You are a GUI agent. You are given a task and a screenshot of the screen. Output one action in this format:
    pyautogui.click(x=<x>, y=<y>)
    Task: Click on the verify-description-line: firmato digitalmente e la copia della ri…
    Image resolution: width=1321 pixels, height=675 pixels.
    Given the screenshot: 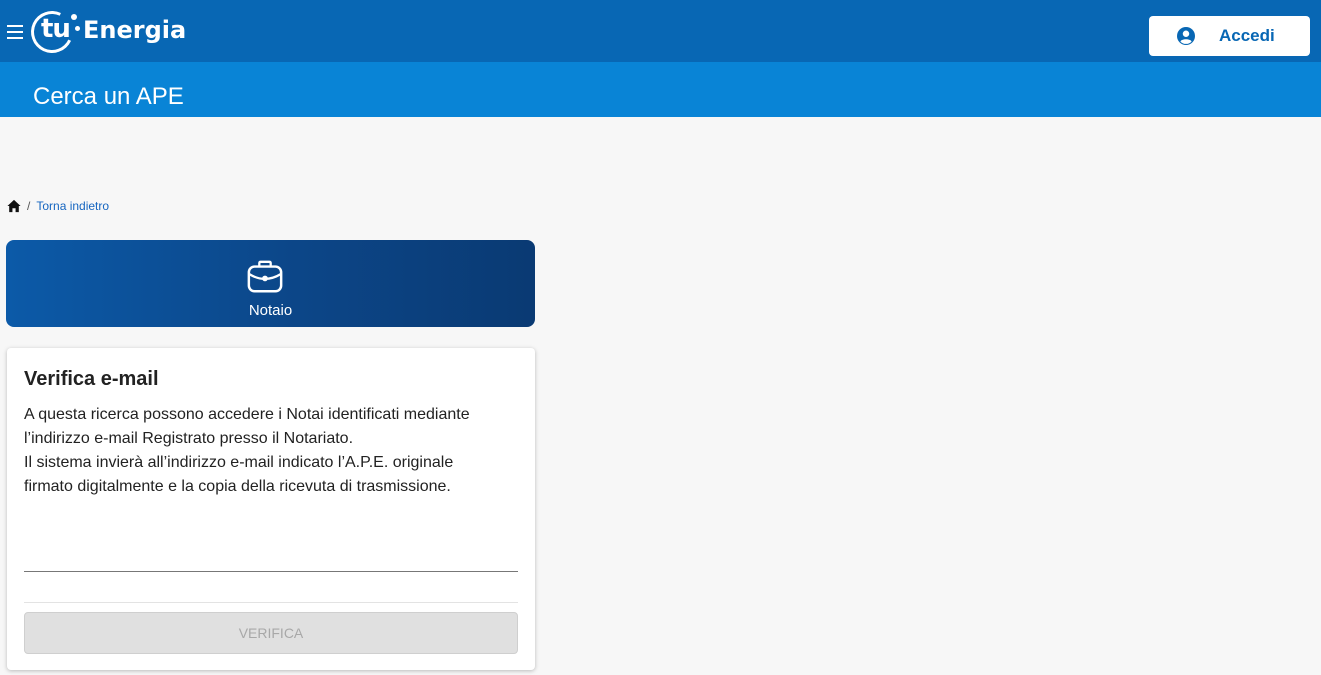 What is the action you would take?
    pyautogui.click(x=237, y=486)
    